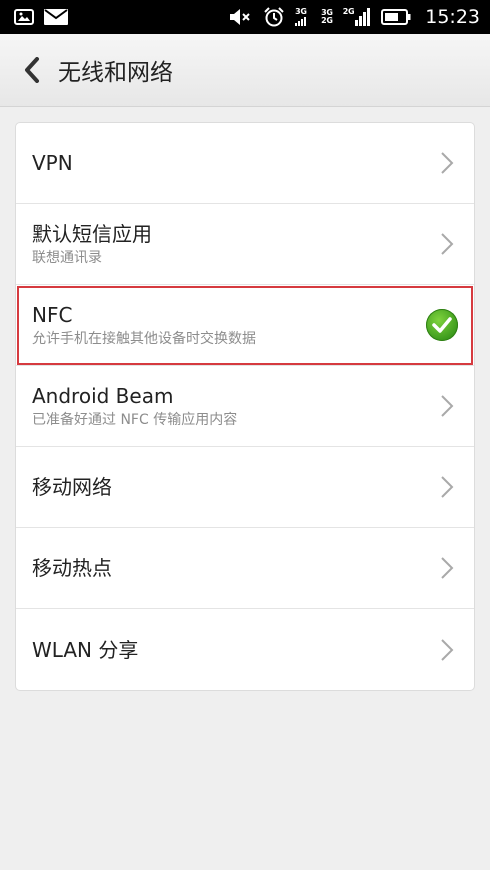 The image size is (490, 870). What do you see at coordinates (327, 16) in the screenshot?
I see `3g-2g-signal-icon: 3G 2G` at bounding box center [327, 16].